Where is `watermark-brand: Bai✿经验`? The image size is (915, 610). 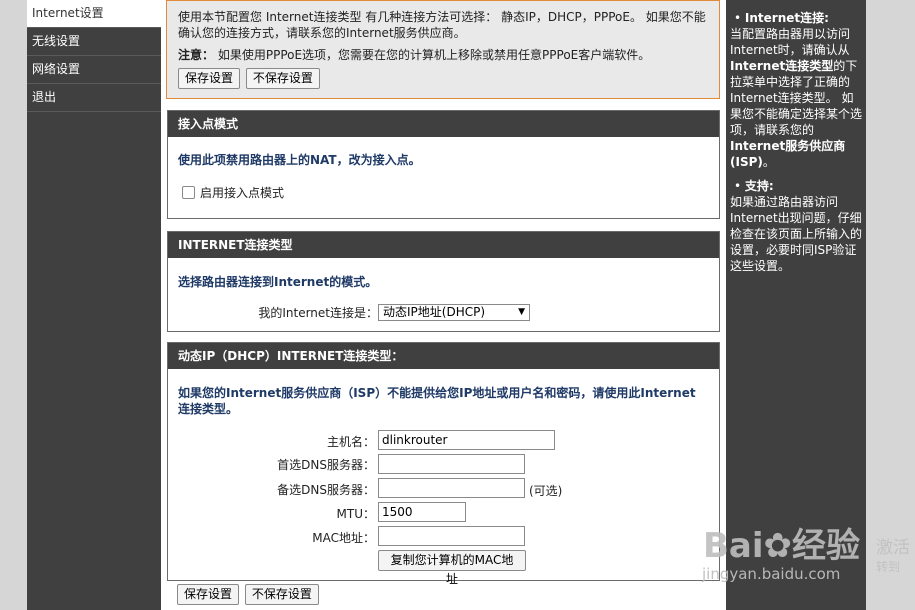 watermark-brand: Bai✿经验 is located at coordinates (782, 546).